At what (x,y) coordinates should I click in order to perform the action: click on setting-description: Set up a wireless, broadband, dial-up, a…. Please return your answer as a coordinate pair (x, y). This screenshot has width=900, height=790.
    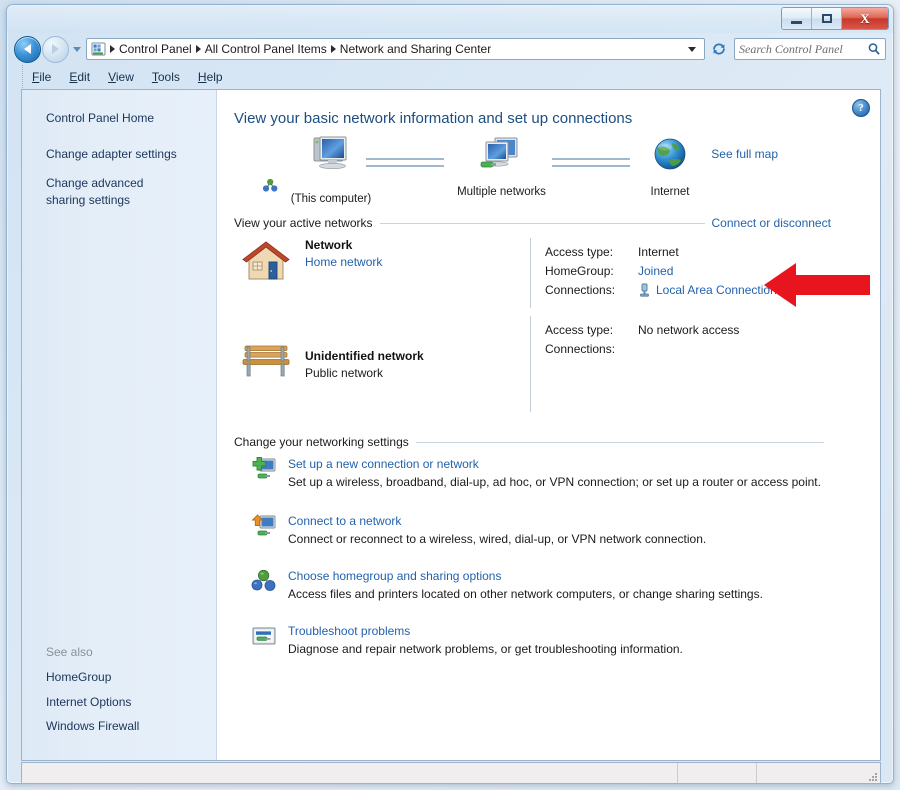
    Looking at the image, I should click on (554, 482).